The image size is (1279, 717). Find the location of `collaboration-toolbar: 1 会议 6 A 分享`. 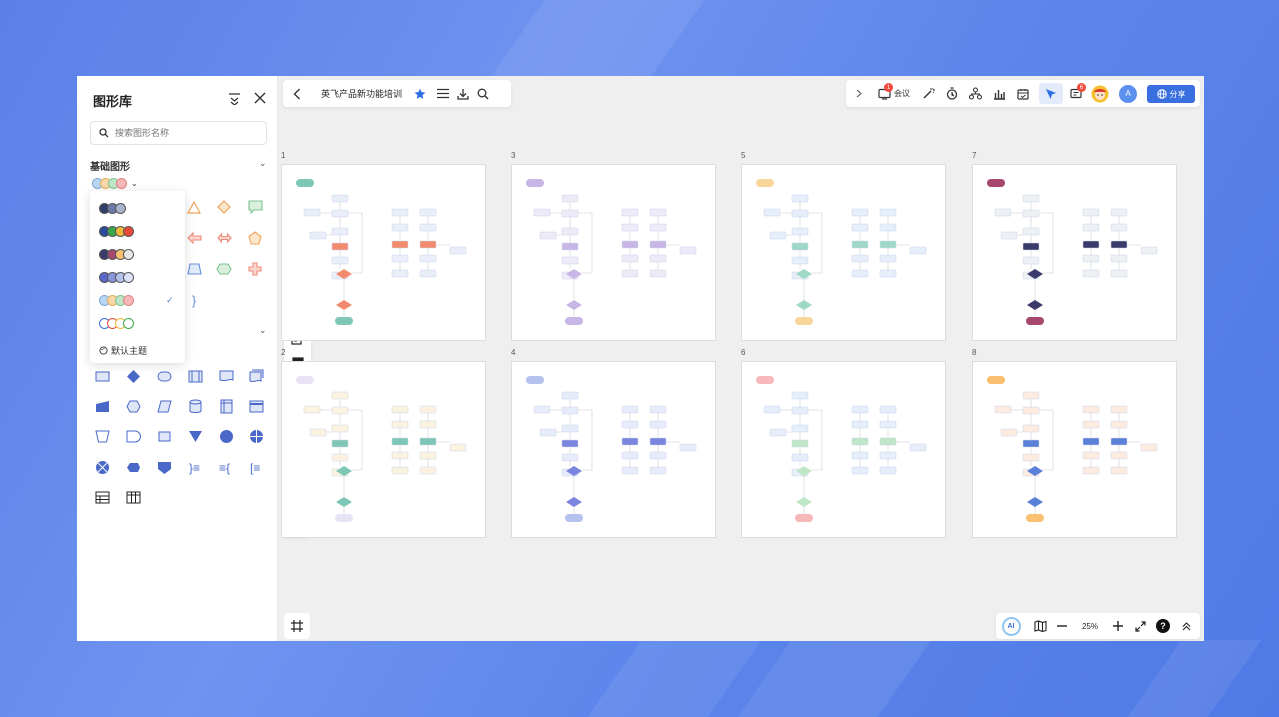

collaboration-toolbar: 1 会议 6 A 分享 is located at coordinates (1023, 93).